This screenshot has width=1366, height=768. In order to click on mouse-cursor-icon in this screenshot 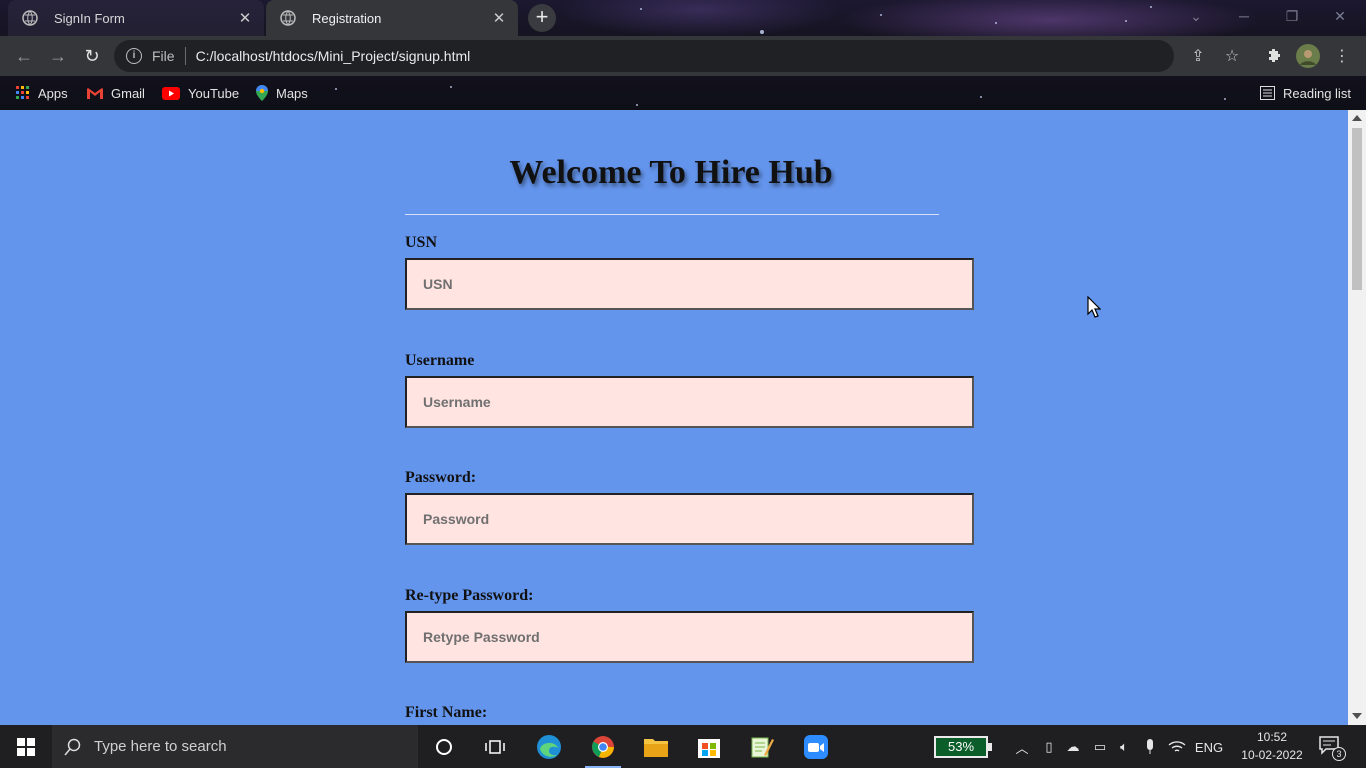, I will do `click(1094, 307)`.